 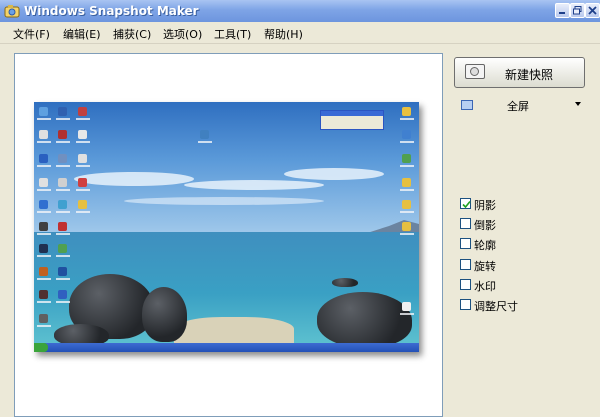 I want to click on reflection-label: 倒影, so click(x=485, y=225).